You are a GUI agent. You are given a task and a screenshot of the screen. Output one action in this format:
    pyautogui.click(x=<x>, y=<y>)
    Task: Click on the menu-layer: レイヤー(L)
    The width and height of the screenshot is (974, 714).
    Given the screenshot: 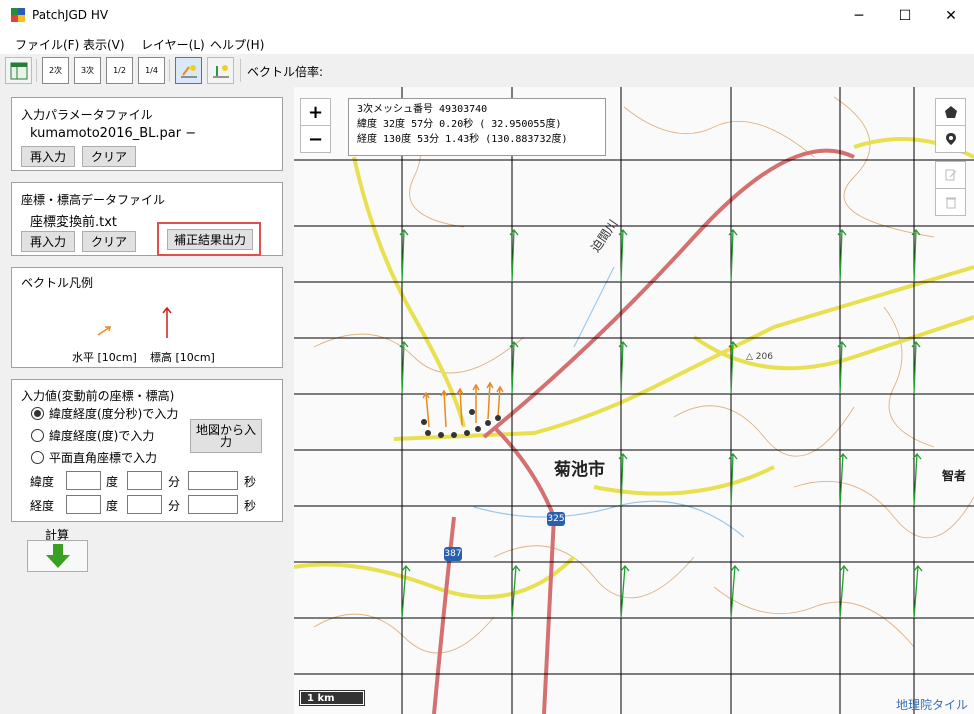 What is the action you would take?
    pyautogui.click(x=173, y=44)
    